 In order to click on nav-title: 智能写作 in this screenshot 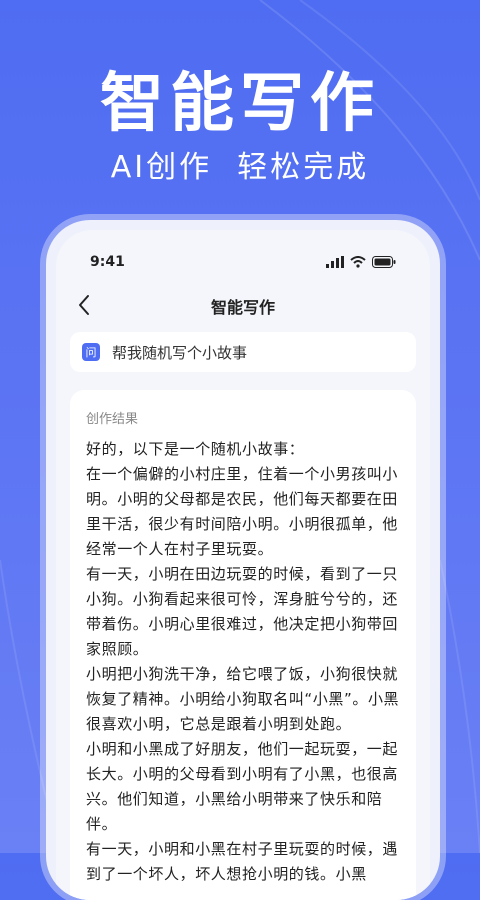, I will do `click(242, 307)`.